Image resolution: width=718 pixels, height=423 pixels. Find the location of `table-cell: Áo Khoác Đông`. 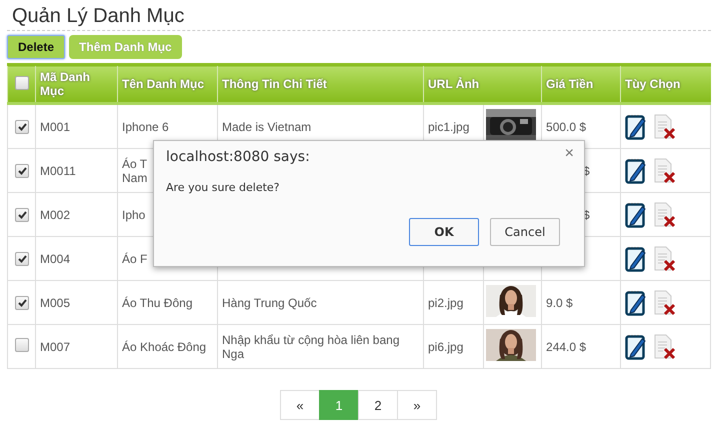

table-cell: Áo Khoác Đông is located at coordinates (164, 347).